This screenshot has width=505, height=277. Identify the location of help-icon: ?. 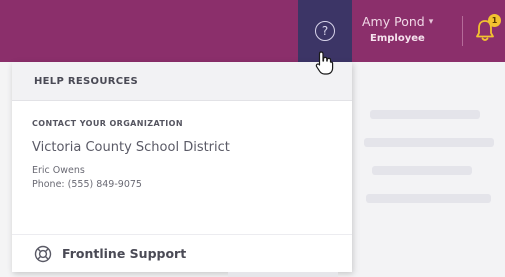
(325, 31).